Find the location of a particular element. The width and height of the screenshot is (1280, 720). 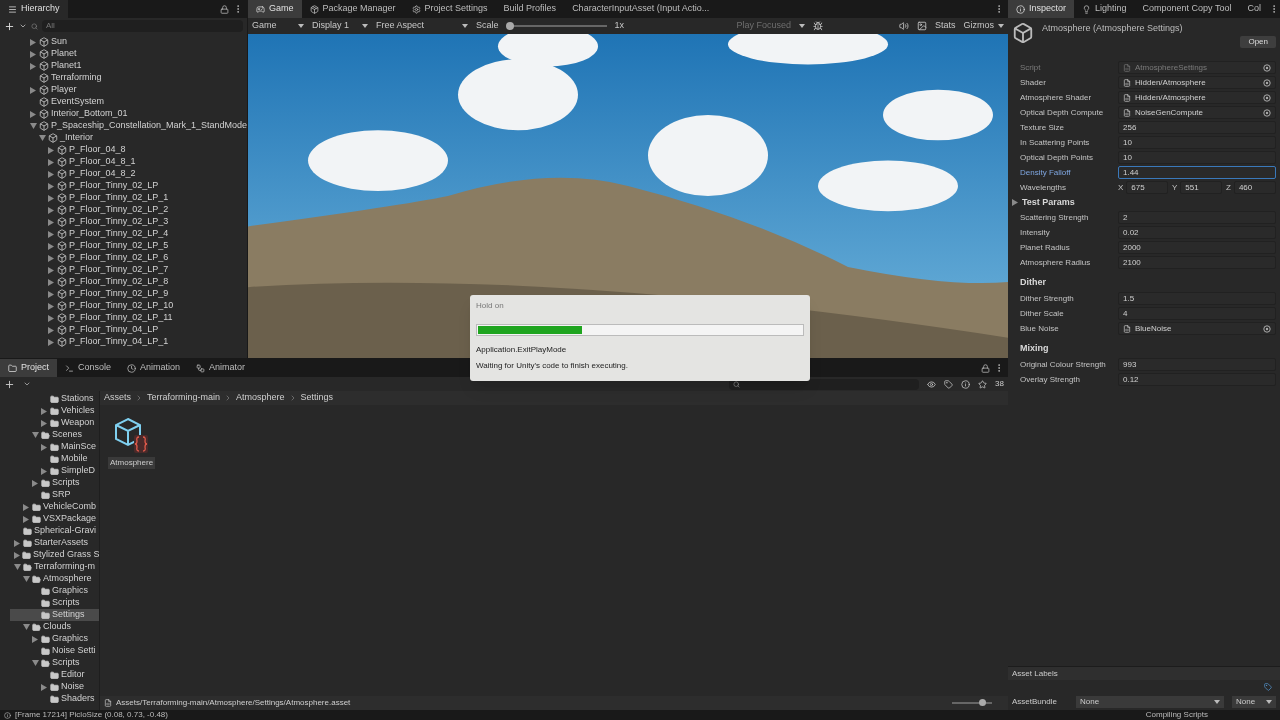

tree-item: Stations is located at coordinates (54, 399).